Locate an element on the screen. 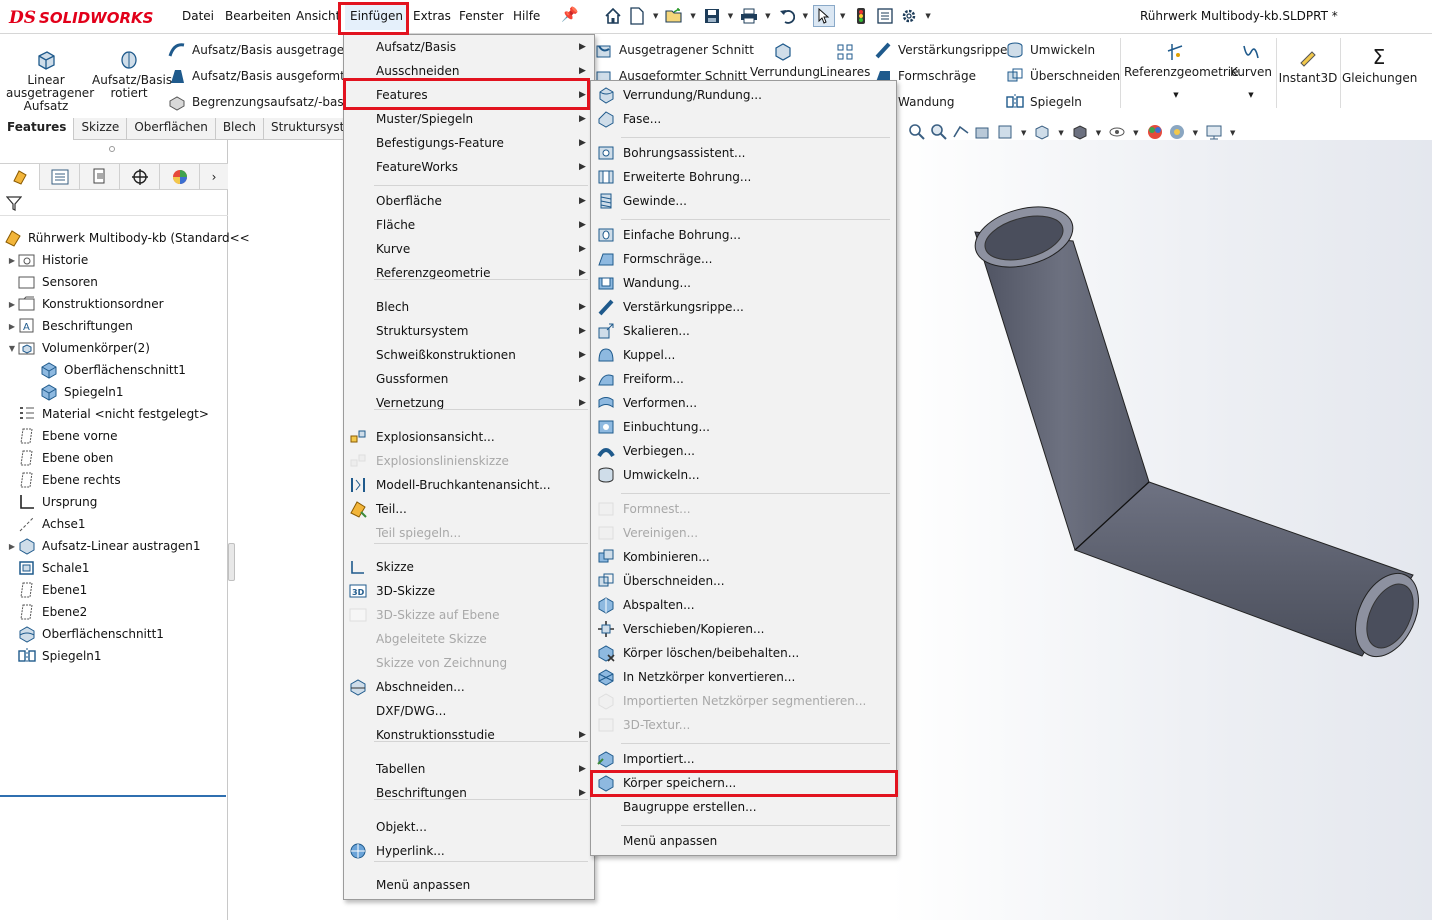 This screenshot has height=920, width=1432. rib-button: Verstärkungsrippe is located at coordinates (940, 50).